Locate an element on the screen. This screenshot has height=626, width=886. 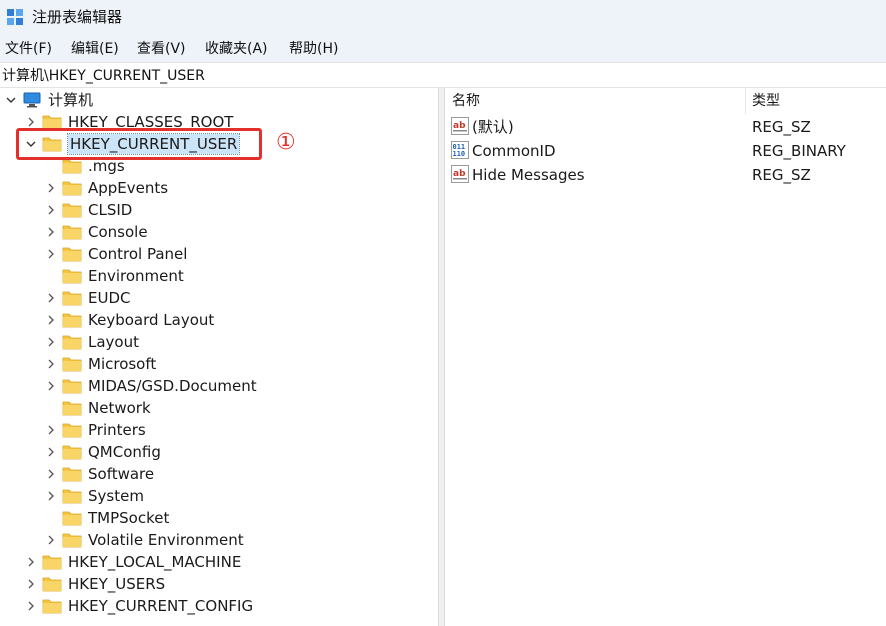
tree-node-system: System is located at coordinates (94, 496).